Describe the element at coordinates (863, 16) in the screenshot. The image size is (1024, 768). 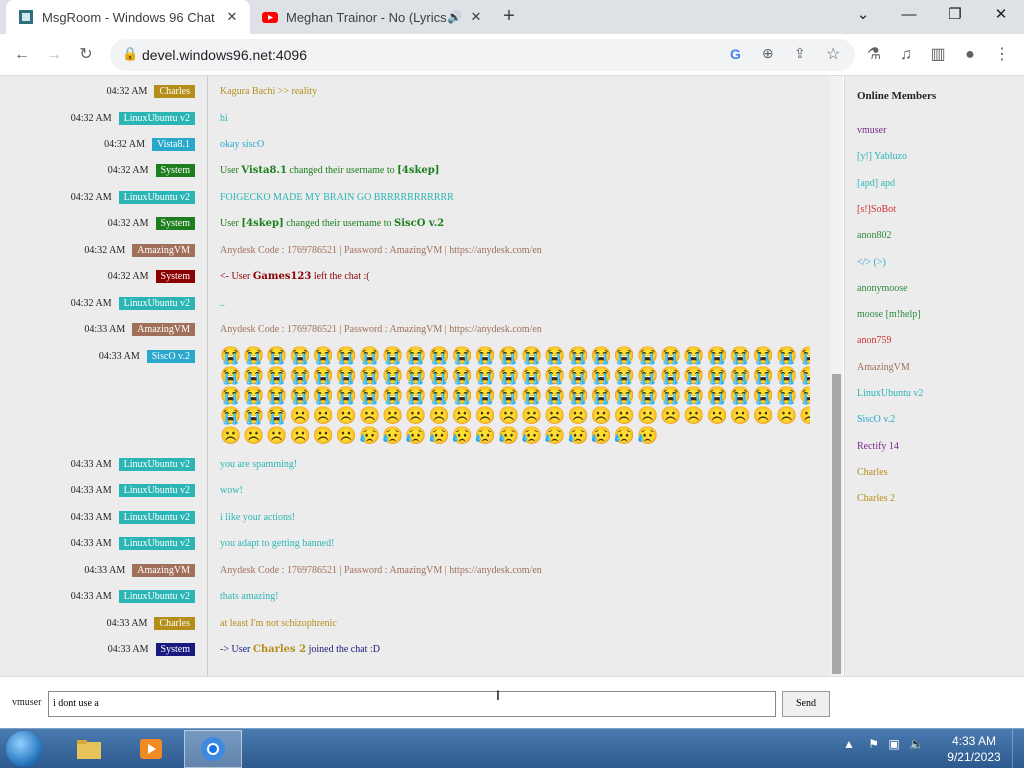
I see `tab-search-icon: ⌄` at that location.